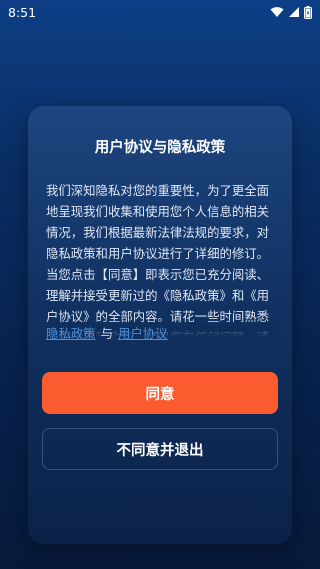  I want to click on link-separator: 与, so click(106, 333).